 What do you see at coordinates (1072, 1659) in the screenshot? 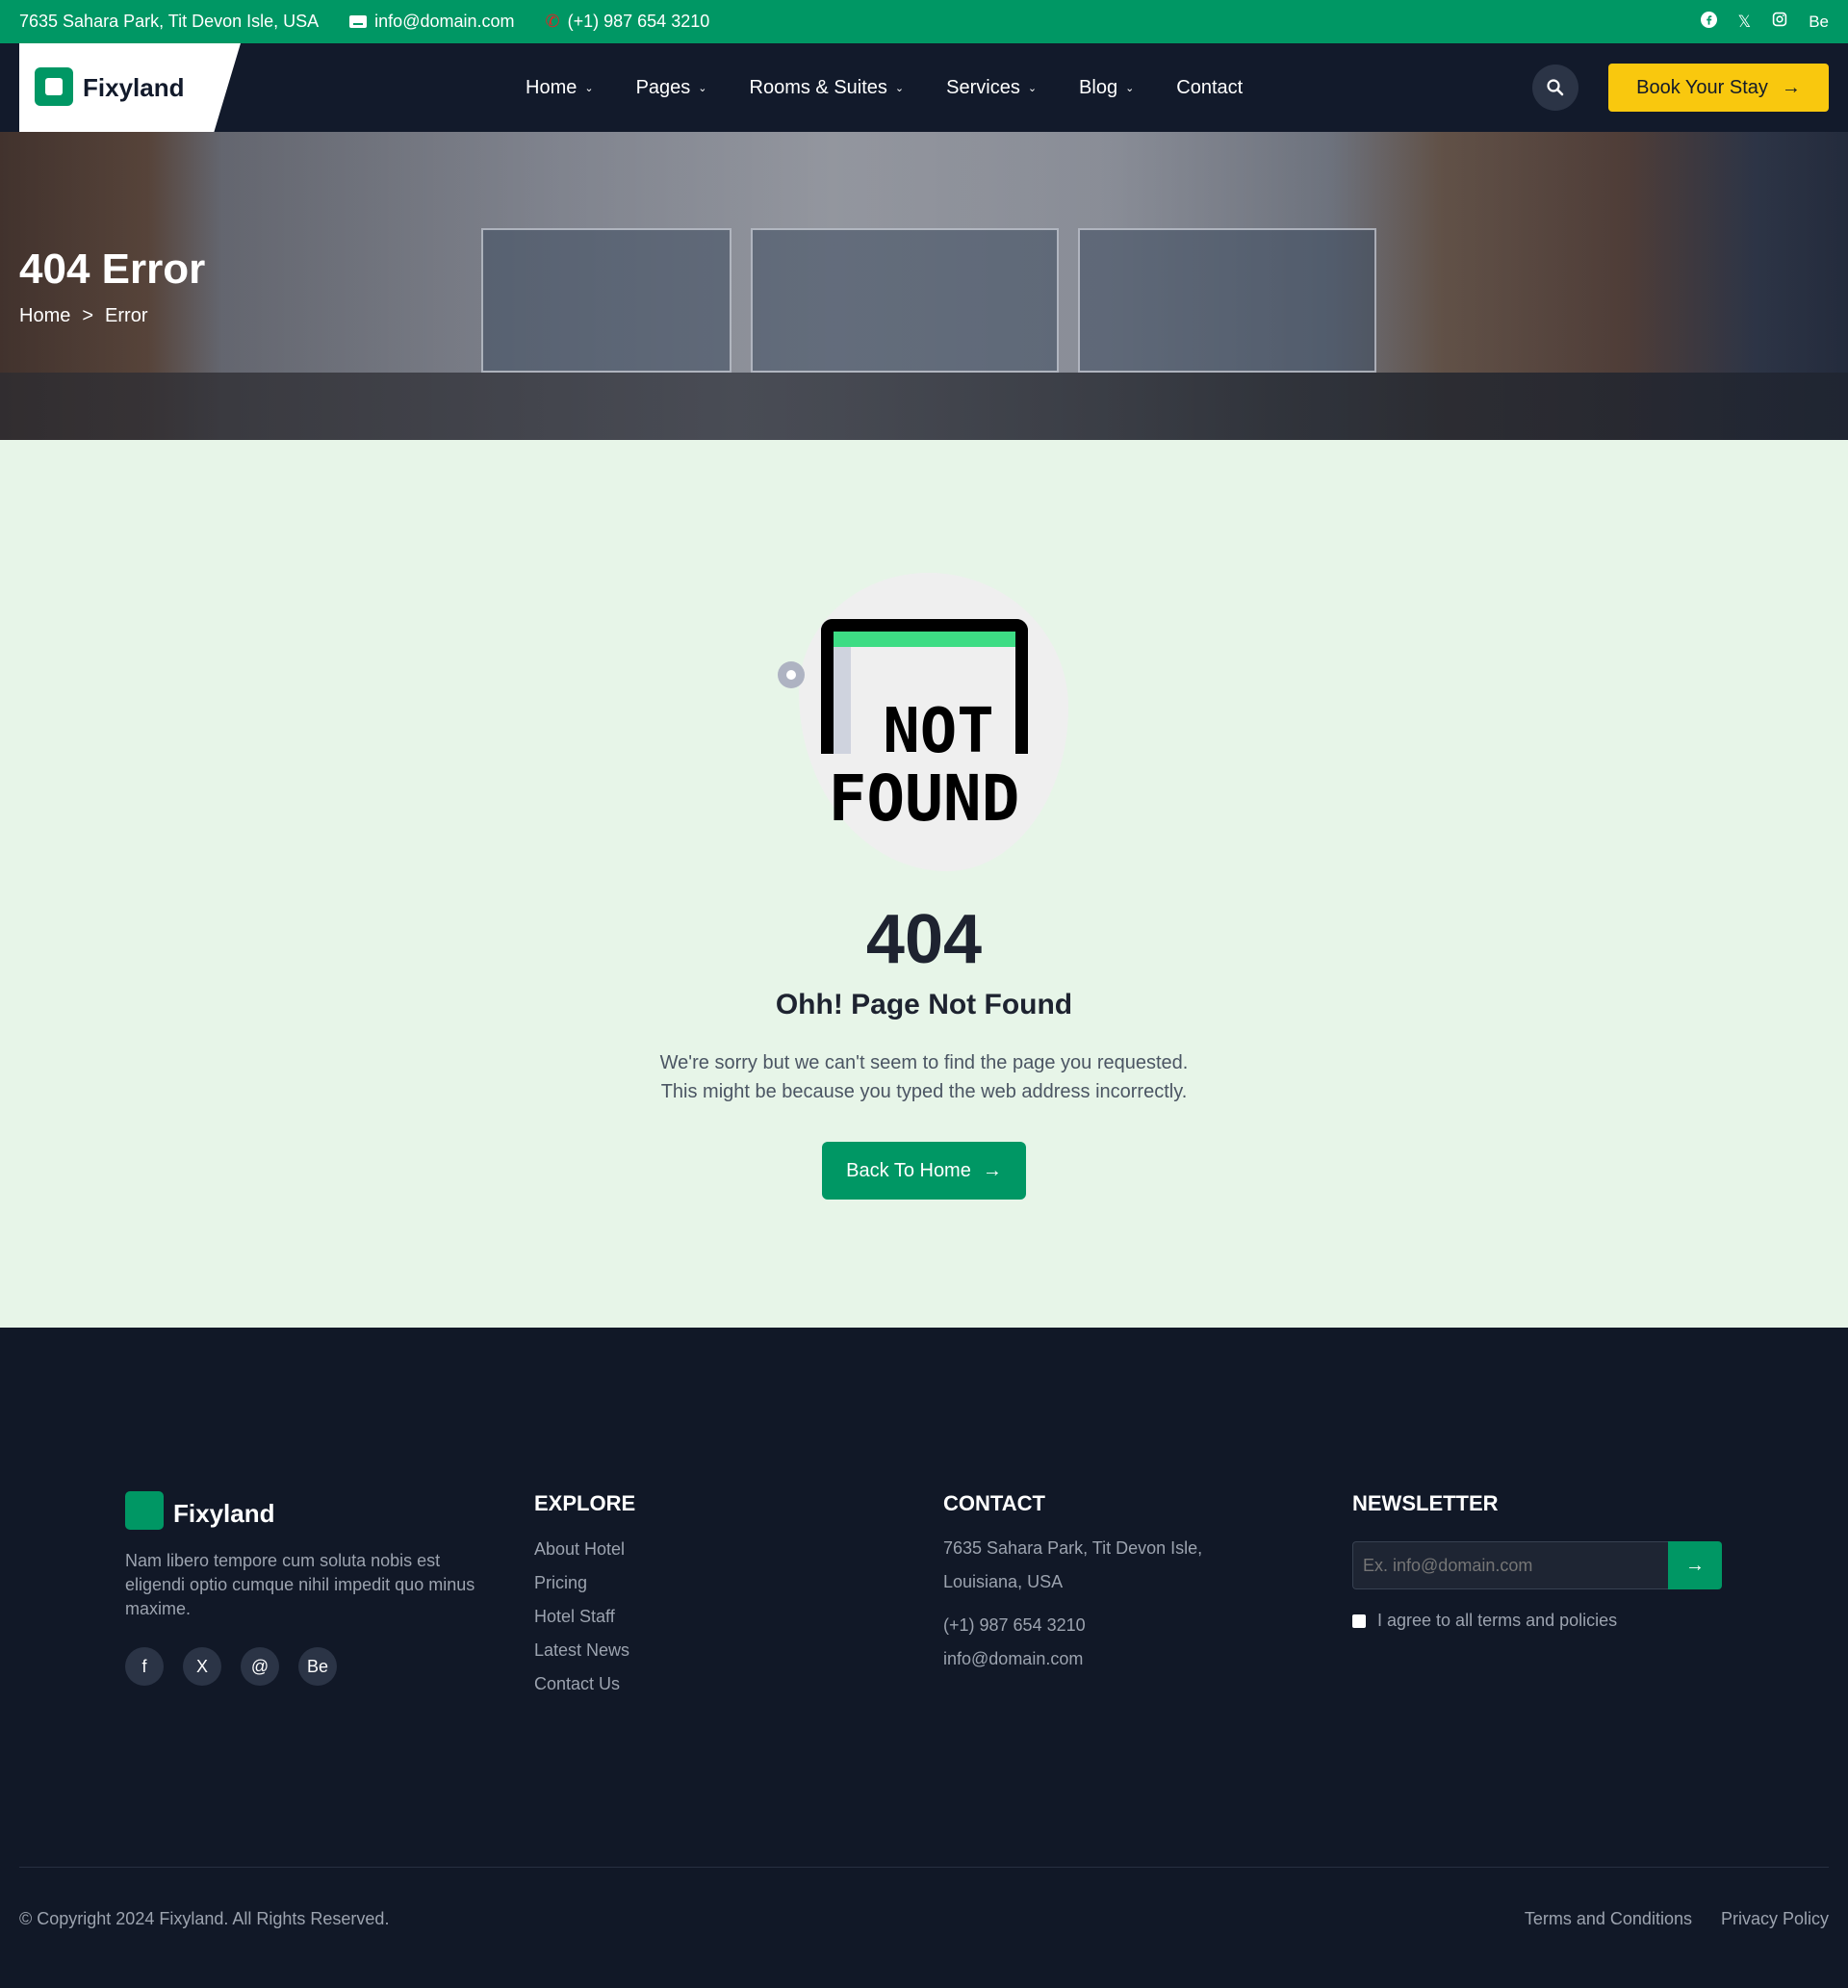
I see `footer-email: info@domain.com` at bounding box center [1072, 1659].